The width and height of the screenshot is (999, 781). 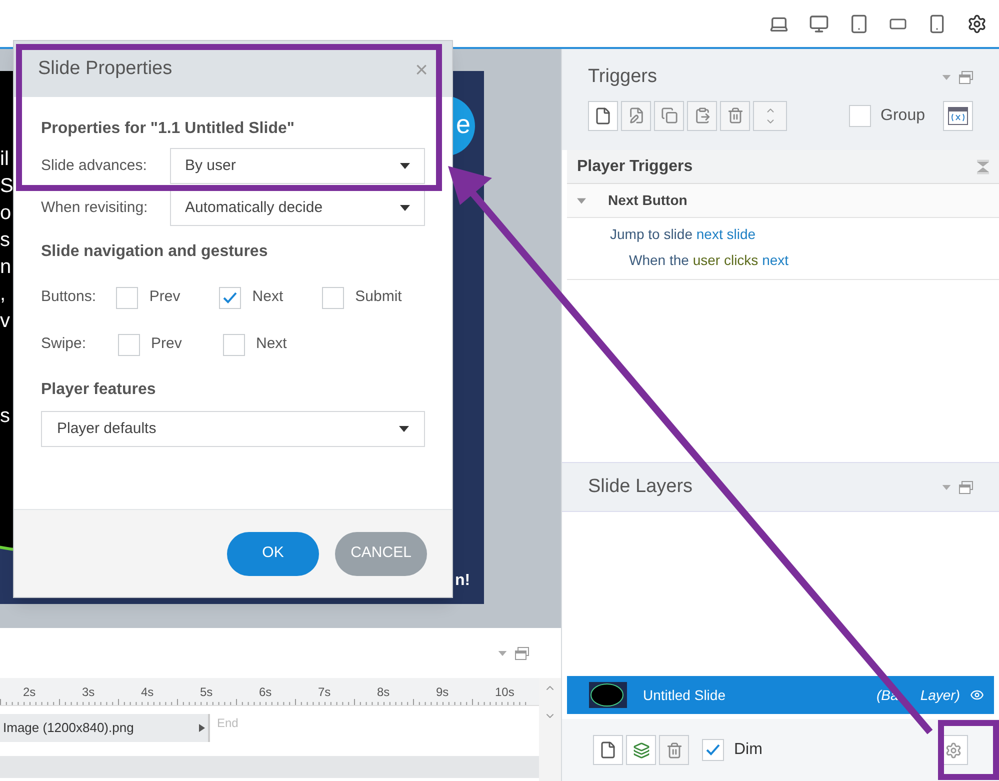 What do you see at coordinates (383, 692) in the screenshot?
I see `tick-label: 8s` at bounding box center [383, 692].